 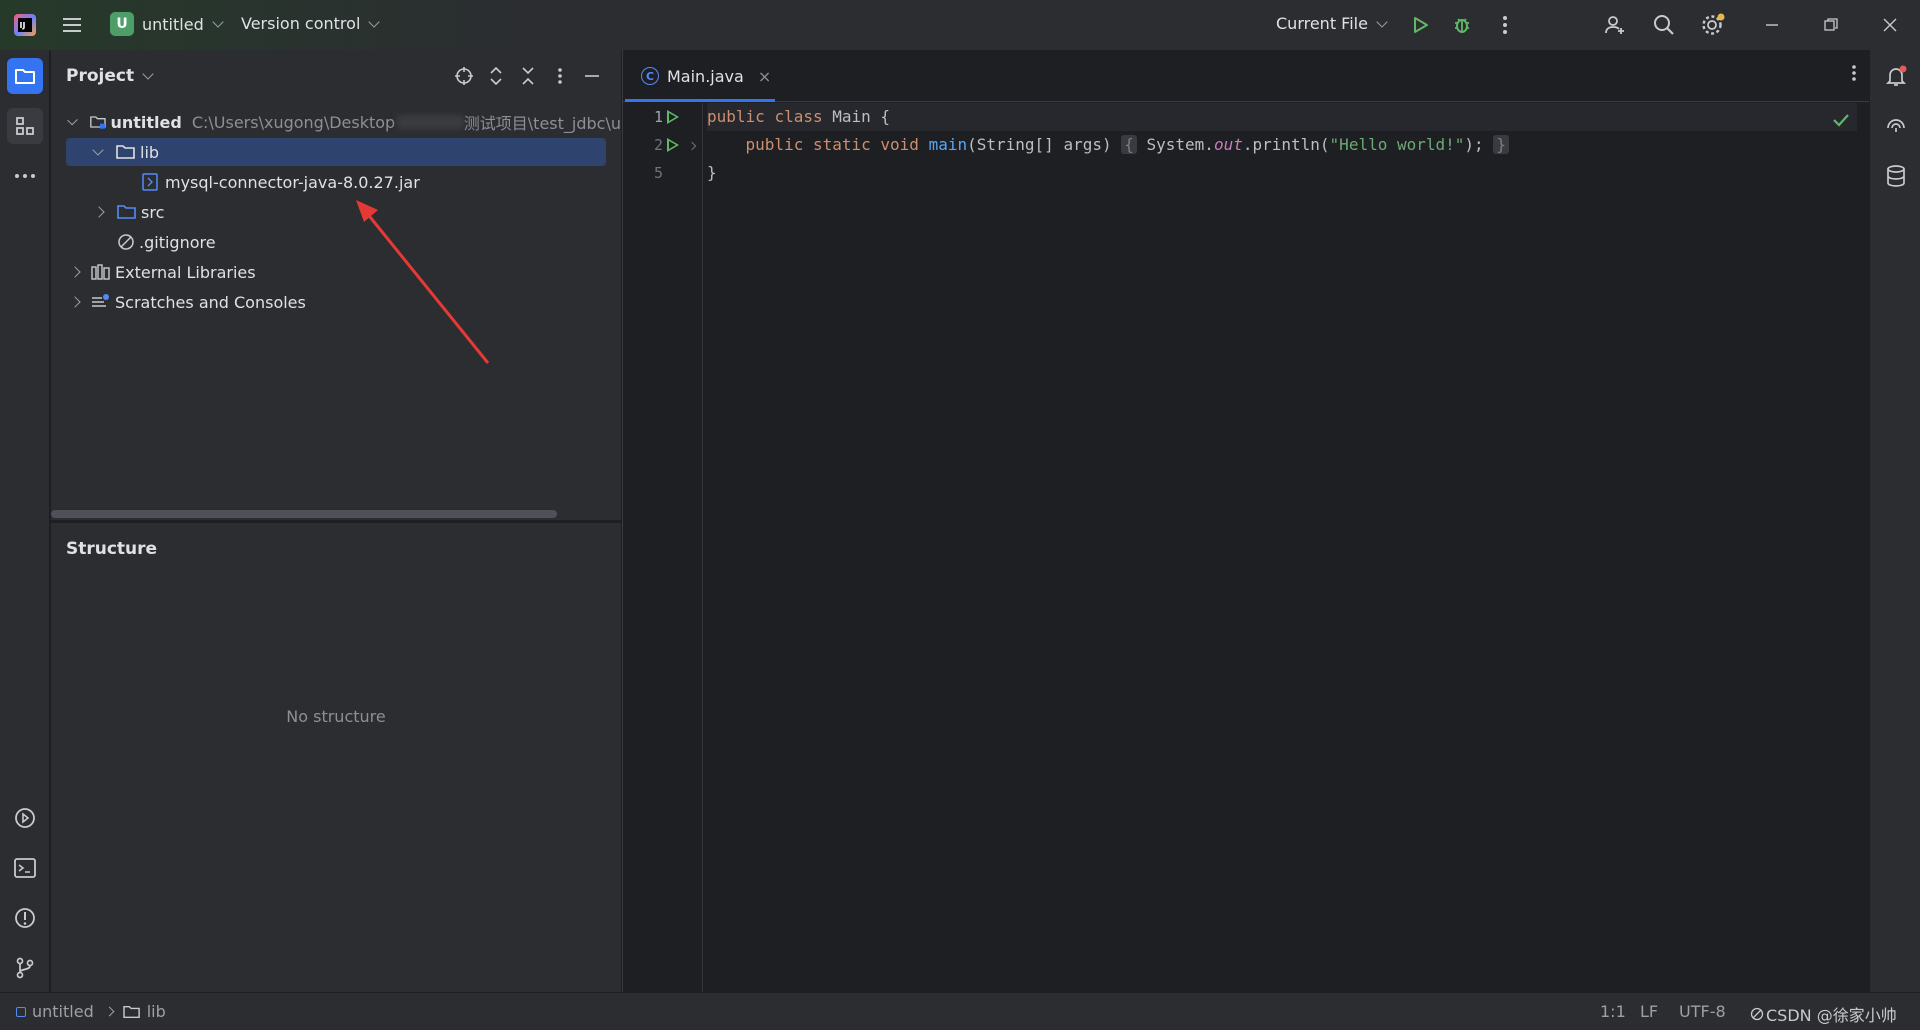 I want to click on readonly-icon, so click(x=1757, y=1014).